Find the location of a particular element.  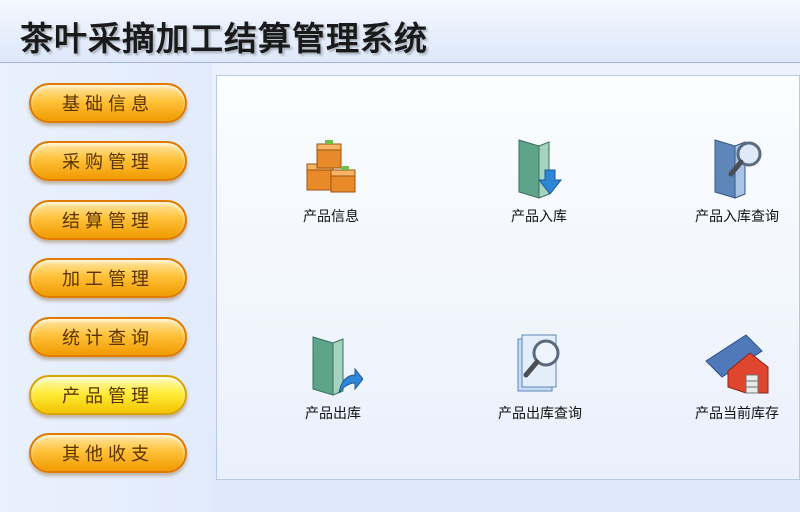

sidebar-item-other-income: 其他收支 is located at coordinates (108, 453).